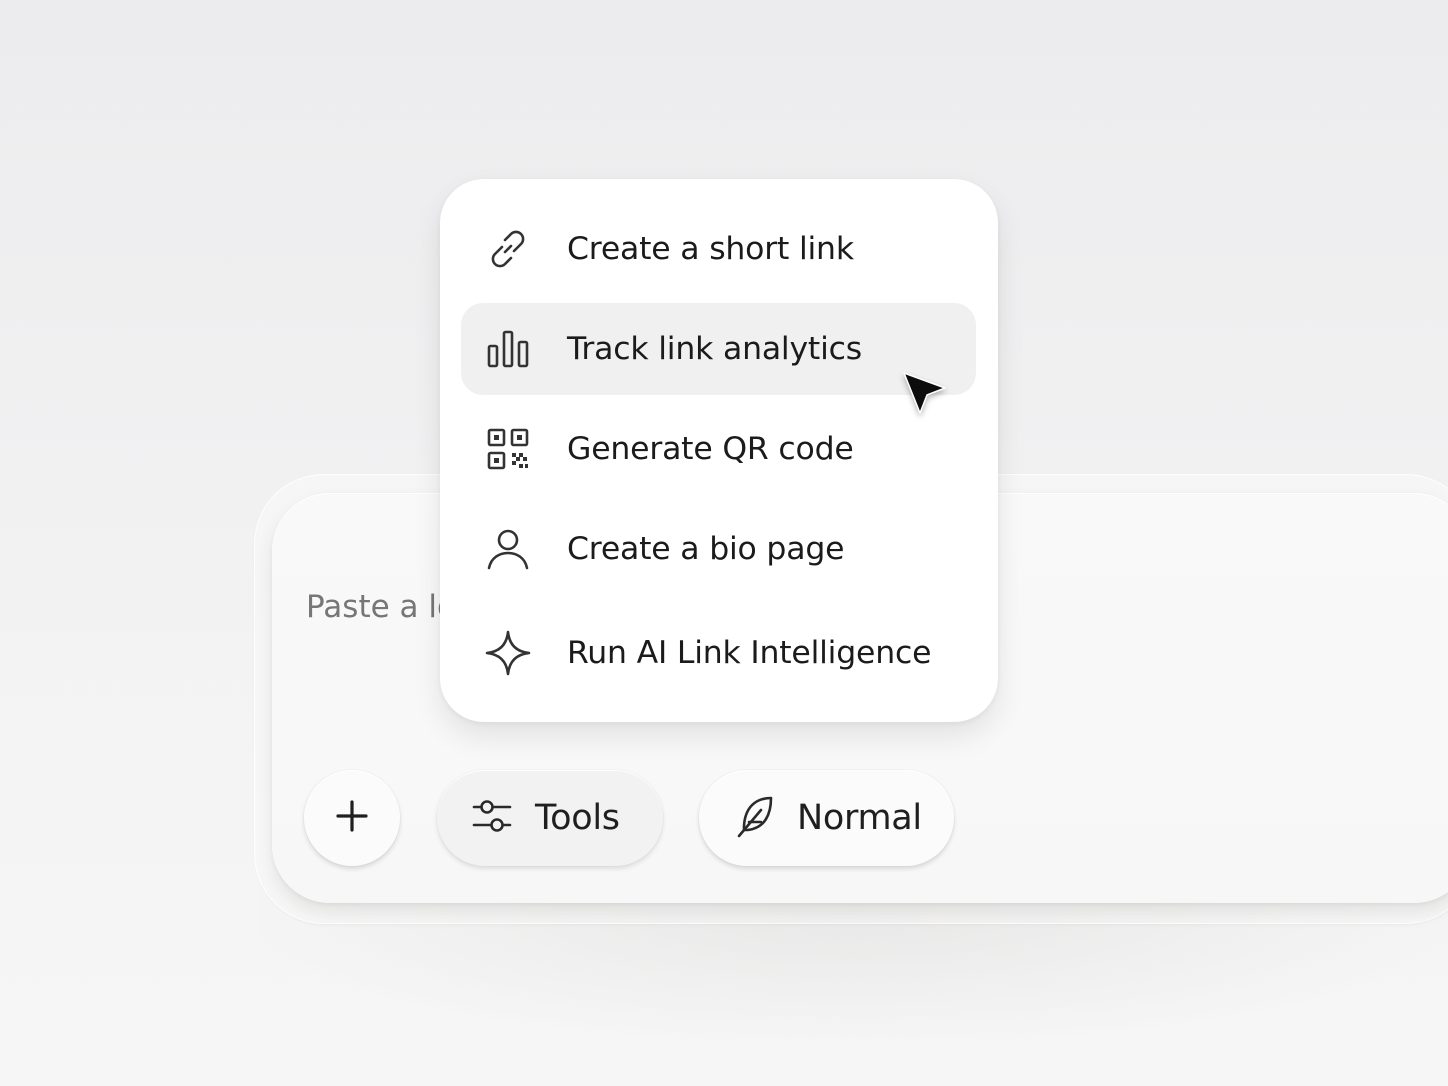 The image size is (1448, 1086). I want to click on menu-item-create-short-link: Create a short link, so click(718, 249).